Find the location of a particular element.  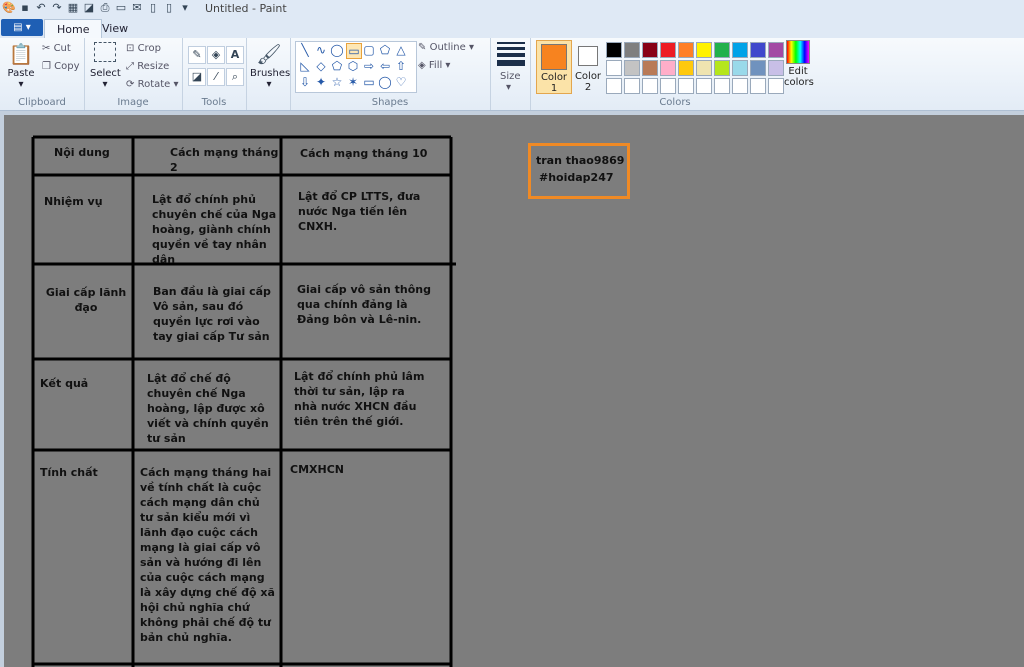

window-title: Untitled - Paint is located at coordinates (246, 8).